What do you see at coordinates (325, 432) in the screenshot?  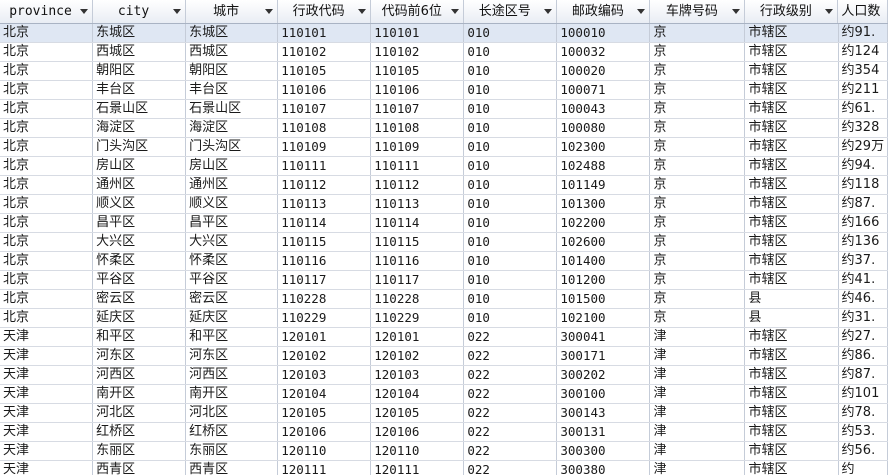 I see `admin-code-cell: 120106` at bounding box center [325, 432].